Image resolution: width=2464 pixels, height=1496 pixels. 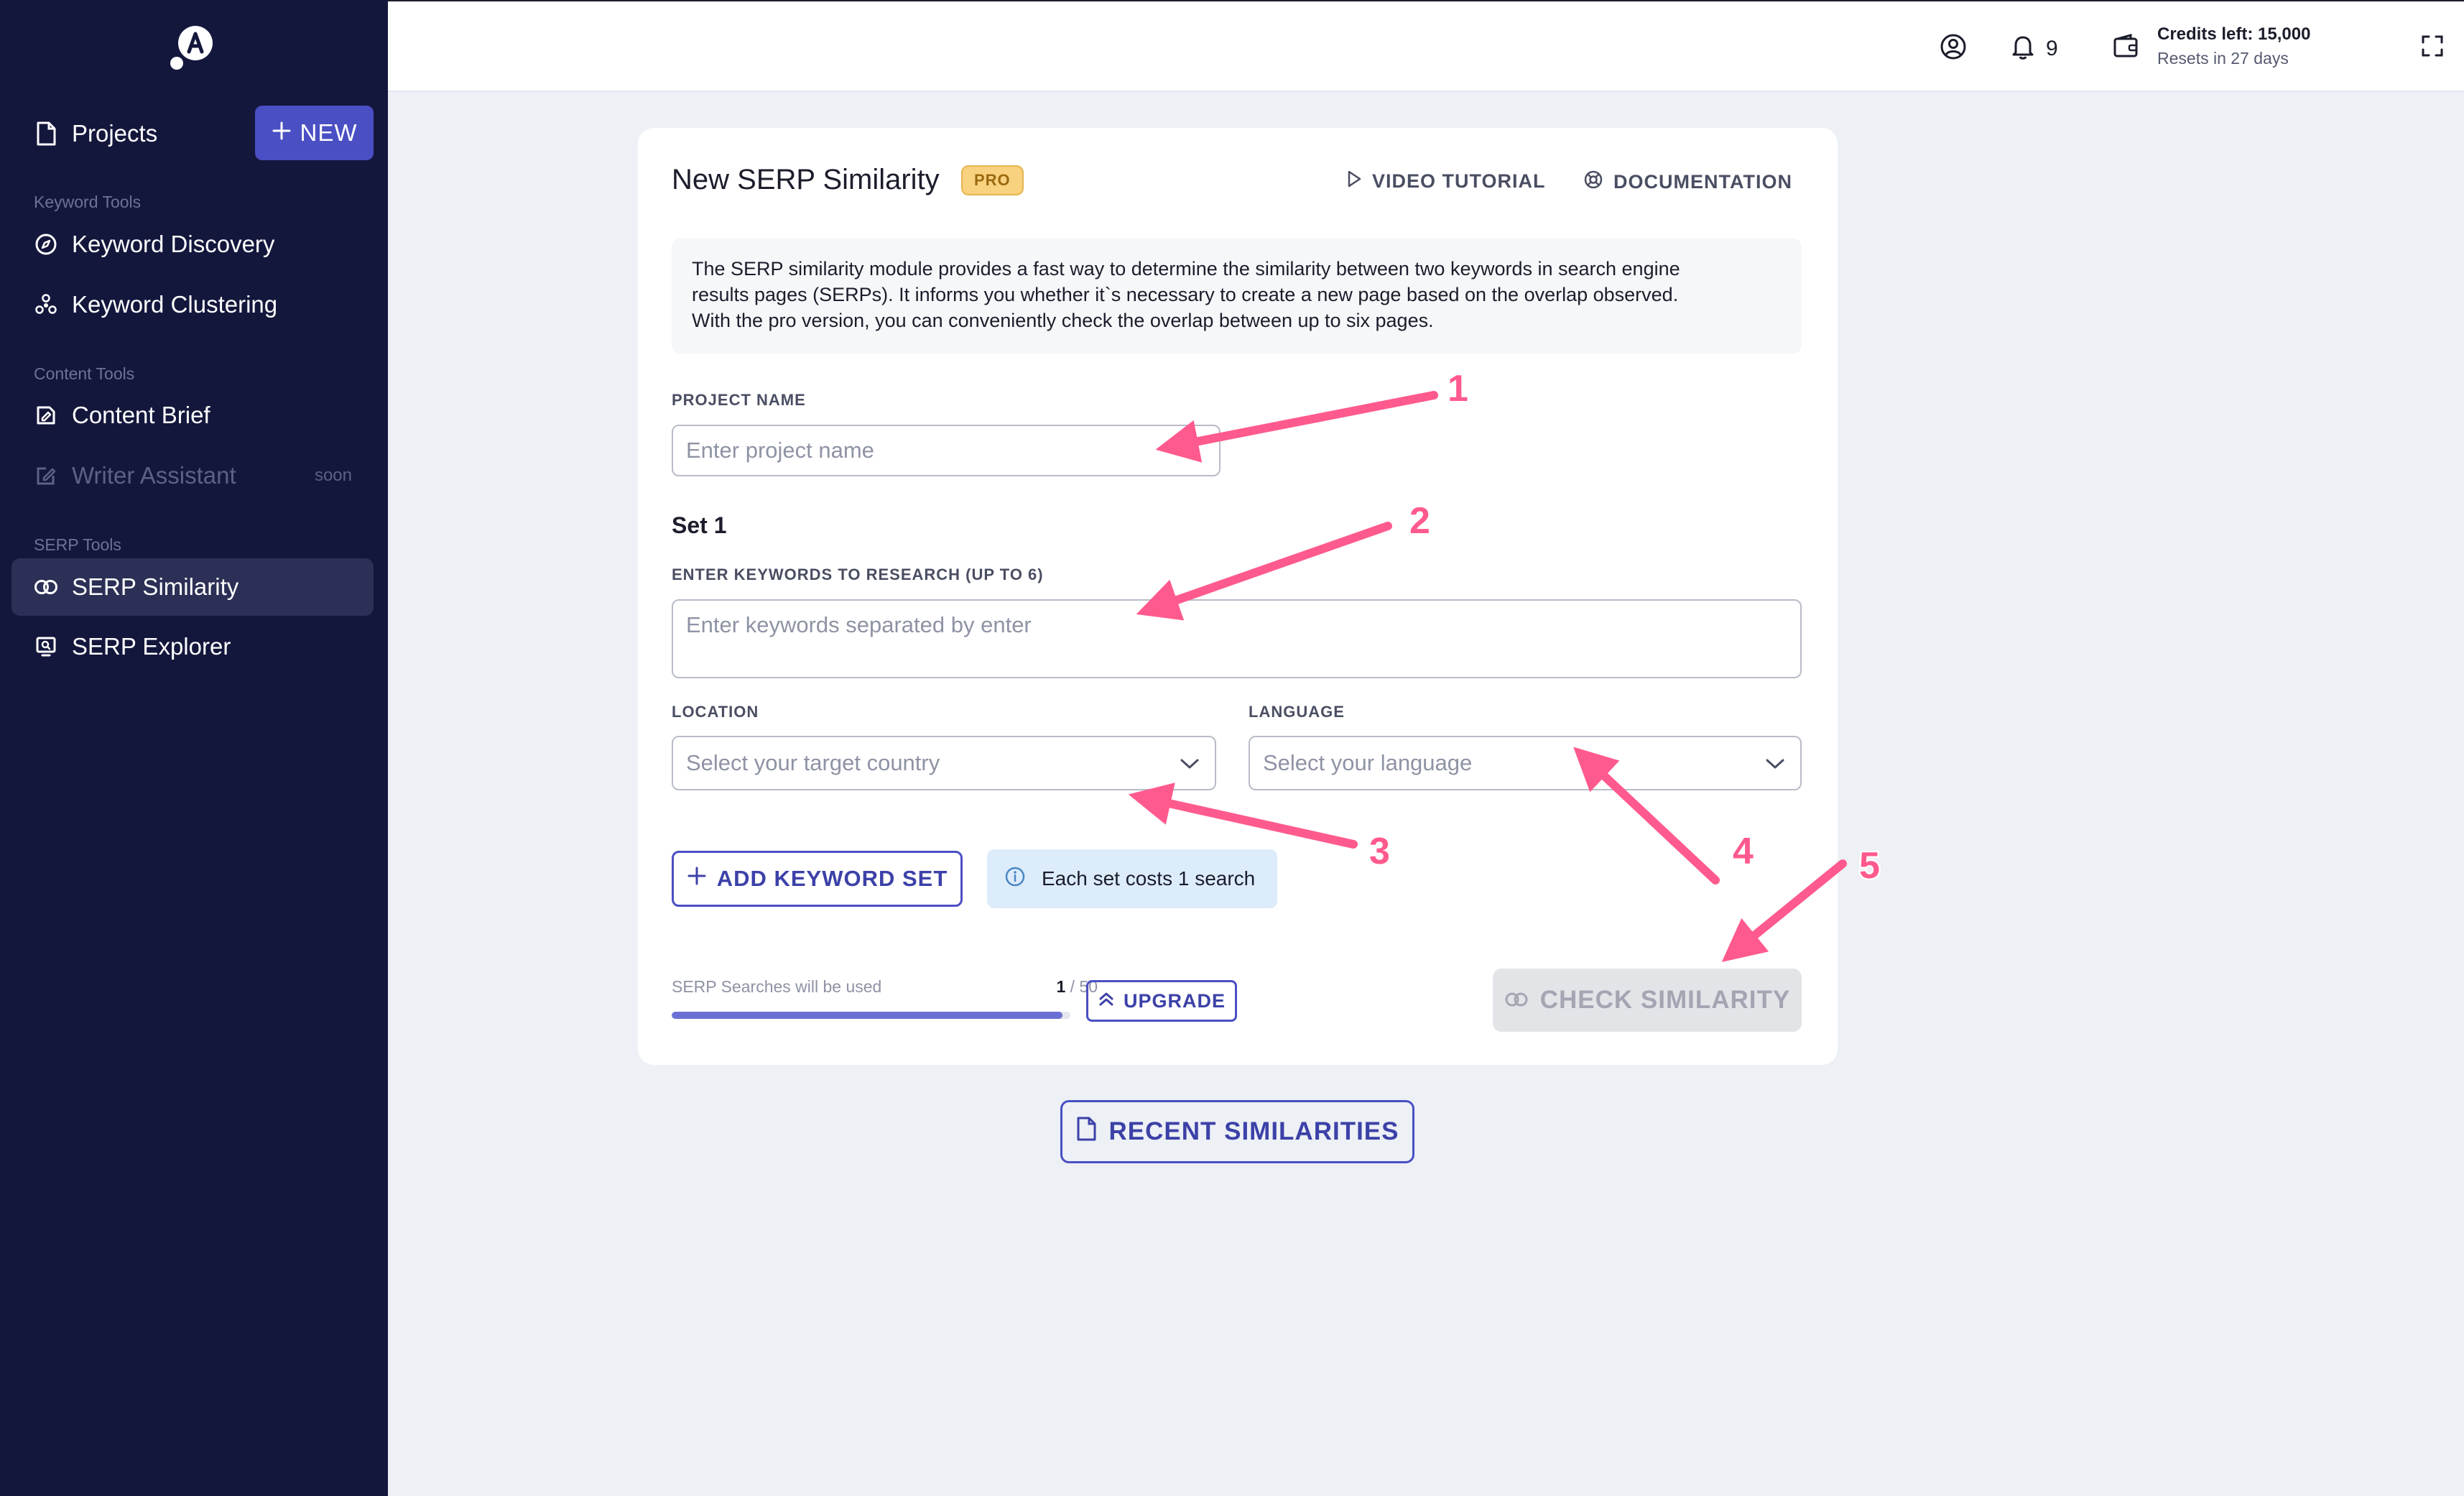 I want to click on sidebar-item-label: SERP Explorer, so click(x=151, y=646).